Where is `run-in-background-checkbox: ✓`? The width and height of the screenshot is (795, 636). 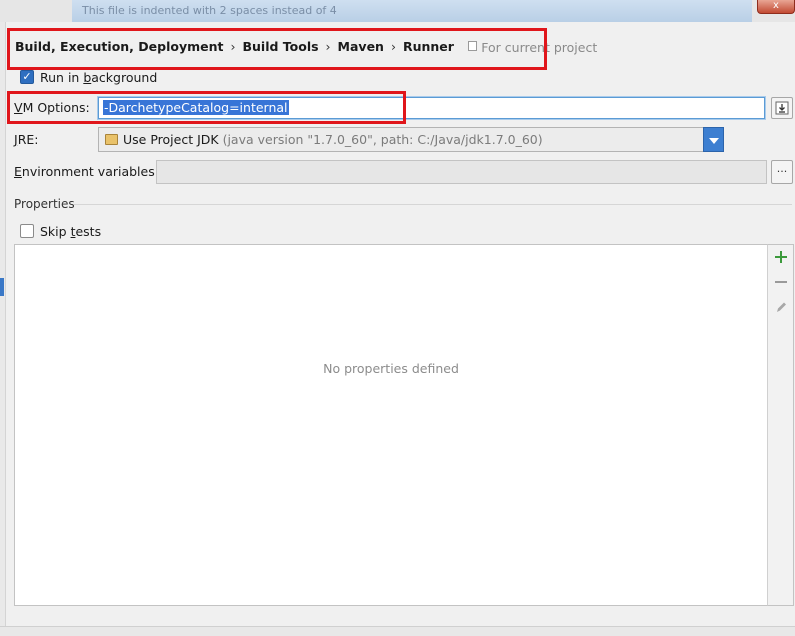
run-in-background-checkbox: ✓ is located at coordinates (27, 77).